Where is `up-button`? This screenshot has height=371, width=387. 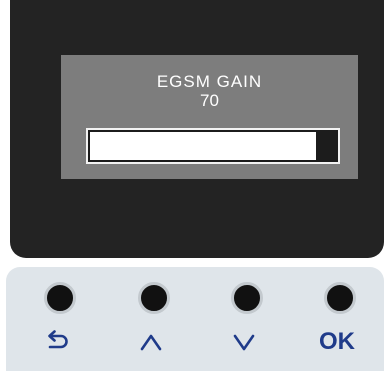 up-button is located at coordinates (154, 298).